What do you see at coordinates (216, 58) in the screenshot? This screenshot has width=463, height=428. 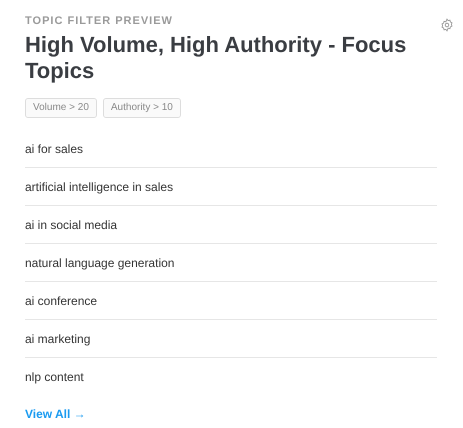 I see `page-title: High Volume, High Authority - Focus Topics` at bounding box center [216, 58].